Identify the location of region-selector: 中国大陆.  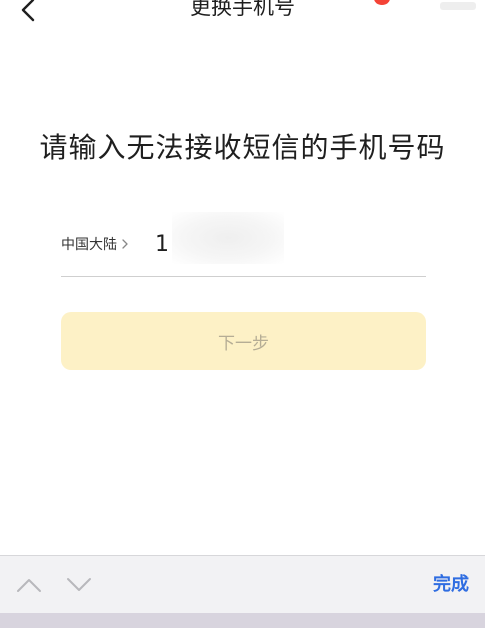
(95, 244).